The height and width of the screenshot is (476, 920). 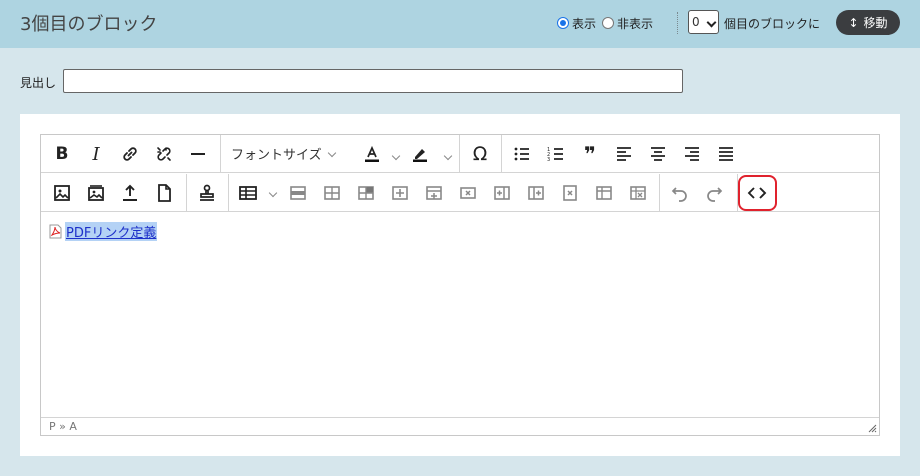 What do you see at coordinates (164, 193) in the screenshot?
I see `file-icon` at bounding box center [164, 193].